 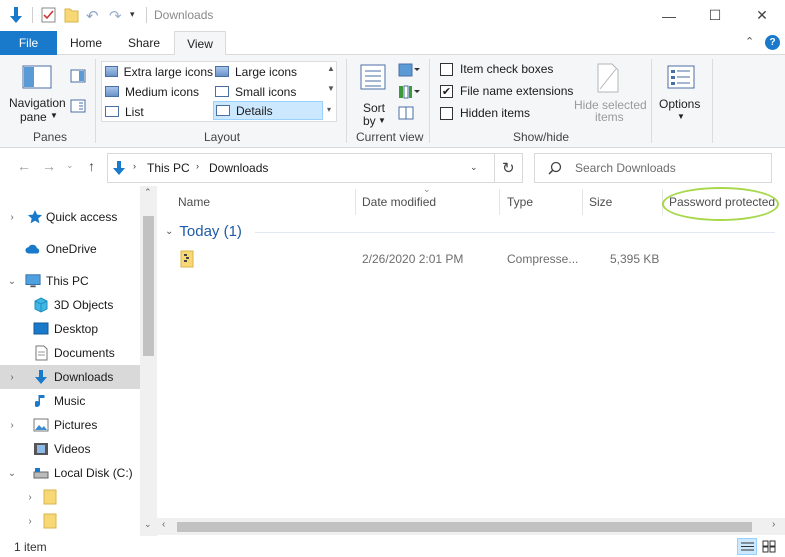 I want to click on options-button: Options ▼, so click(x=681, y=92).